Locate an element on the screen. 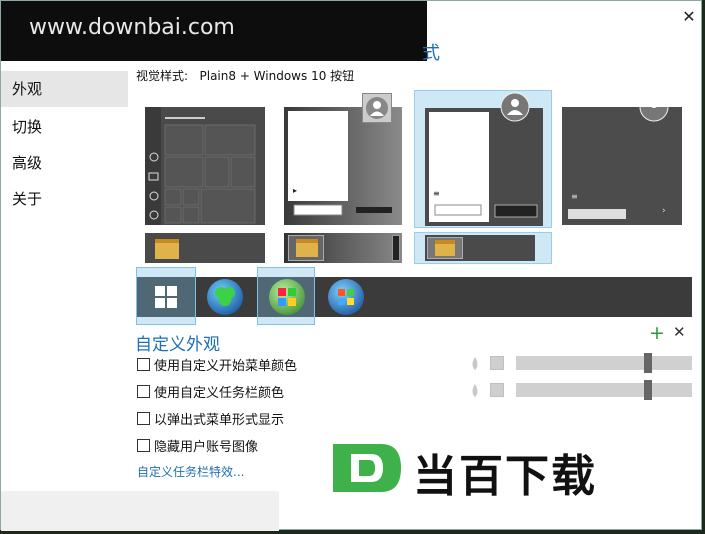 The width and height of the screenshot is (705, 534). start-style-win7-thumb-selected: ≡ is located at coordinates (483, 159).